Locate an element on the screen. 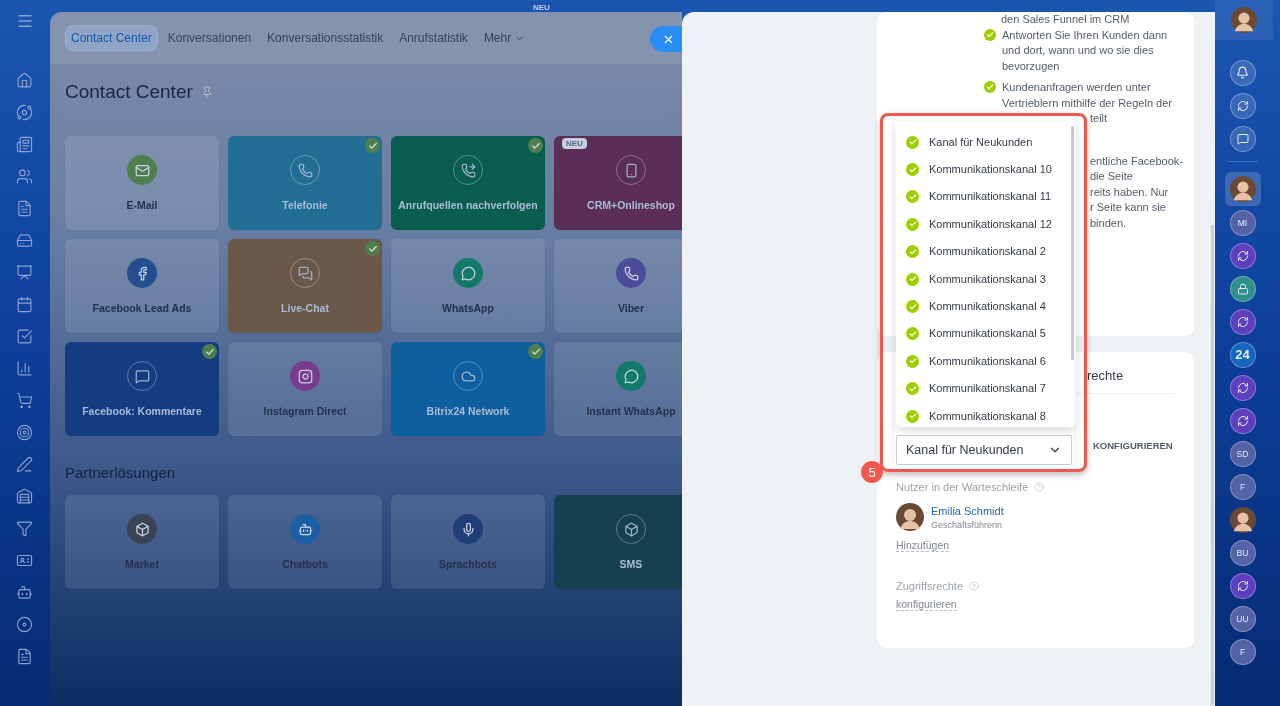  page-title: Contact Center is located at coordinates (129, 92).